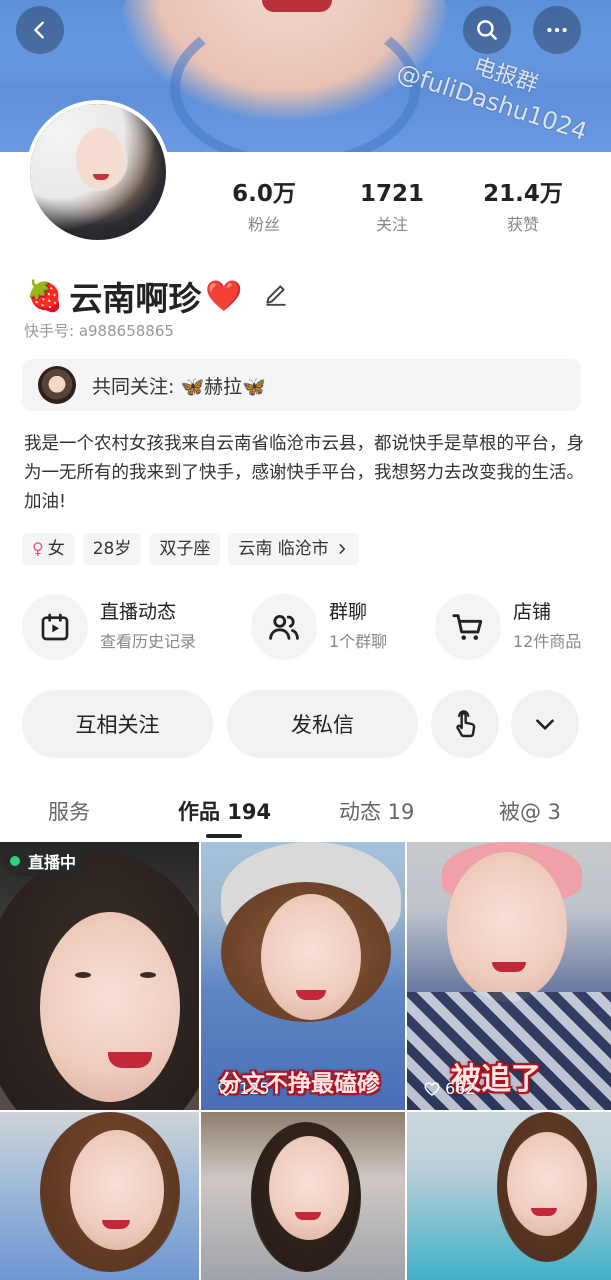 This screenshot has width=611, height=1280. I want to click on back-button, so click(40, 30).